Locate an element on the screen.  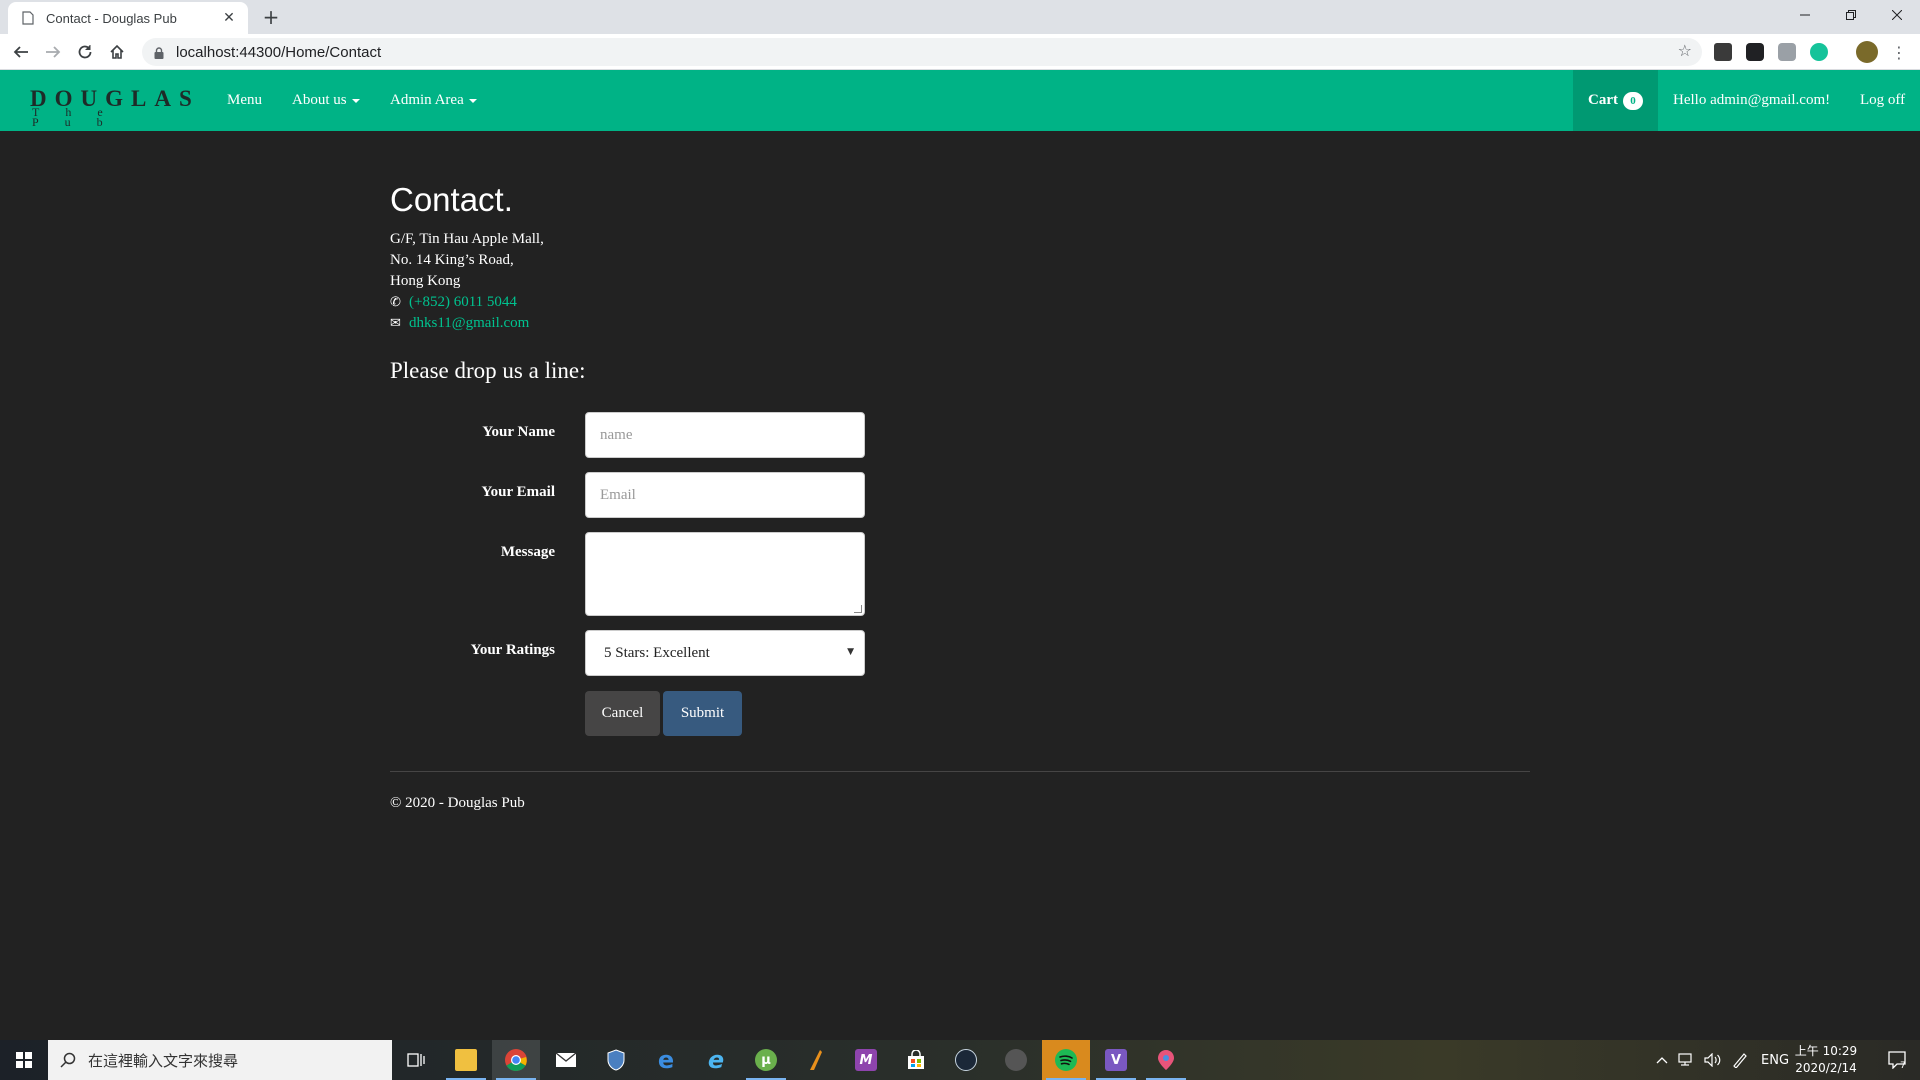
email-label: Your Email is located at coordinates (518, 492).